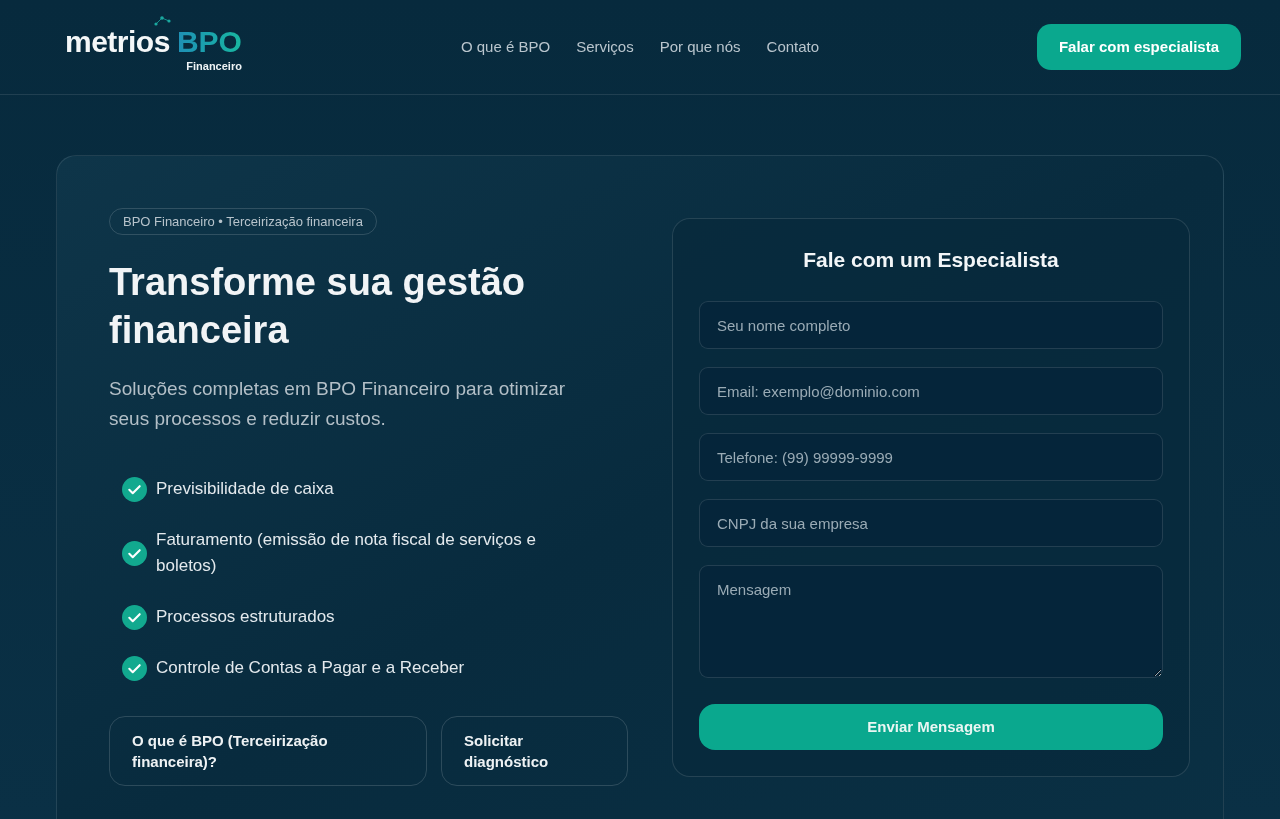  I want to click on hero-subtitle: Soluções completas em BPO Financeiro para otimizar seus processos e reduzir custos., so click(338, 404).